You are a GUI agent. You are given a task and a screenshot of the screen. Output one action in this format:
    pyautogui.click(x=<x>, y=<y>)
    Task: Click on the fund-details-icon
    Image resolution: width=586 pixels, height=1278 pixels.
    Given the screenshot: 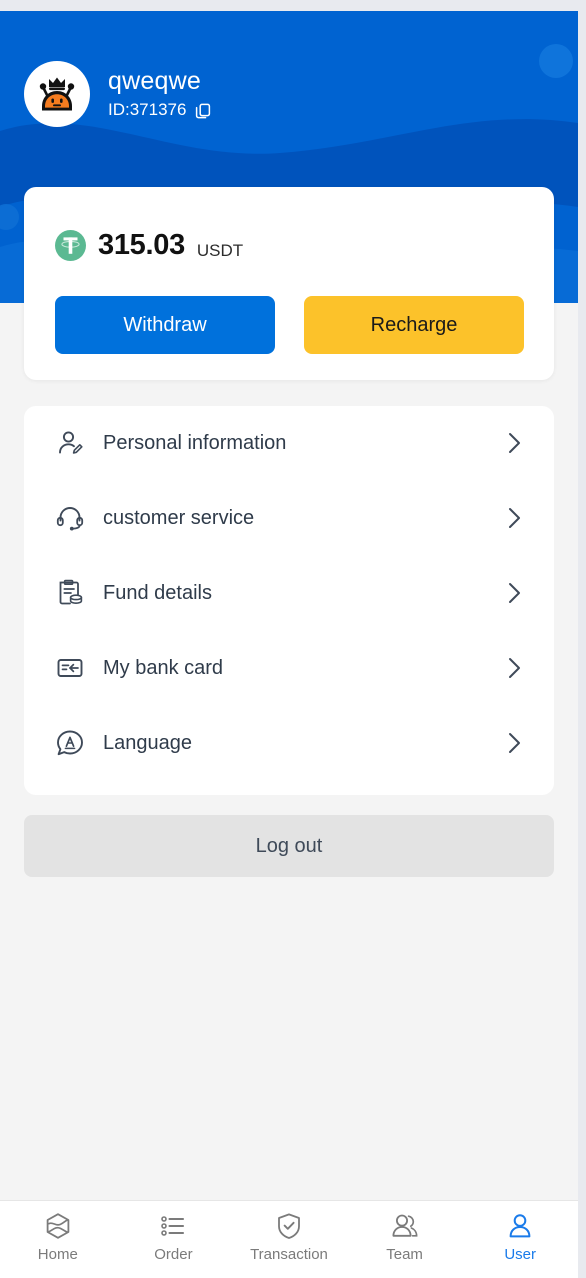 What is the action you would take?
    pyautogui.click(x=71, y=592)
    